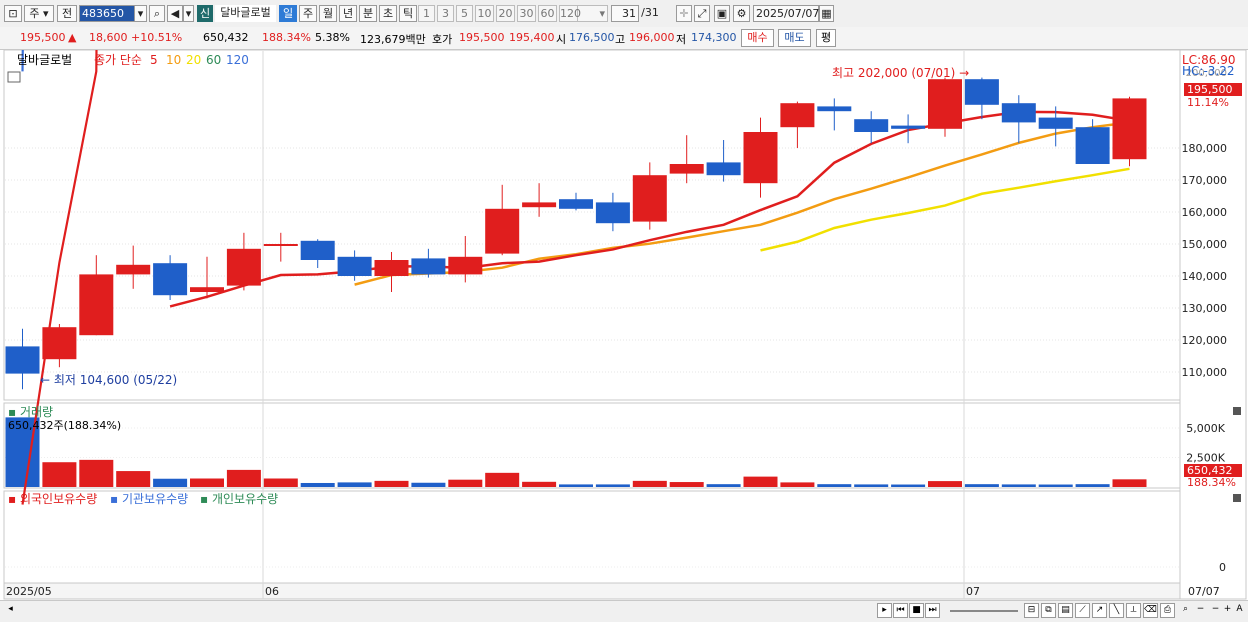 The image size is (1248, 622). What do you see at coordinates (1082, 610) in the screenshot?
I see `trend-icon: ⟋` at bounding box center [1082, 610].